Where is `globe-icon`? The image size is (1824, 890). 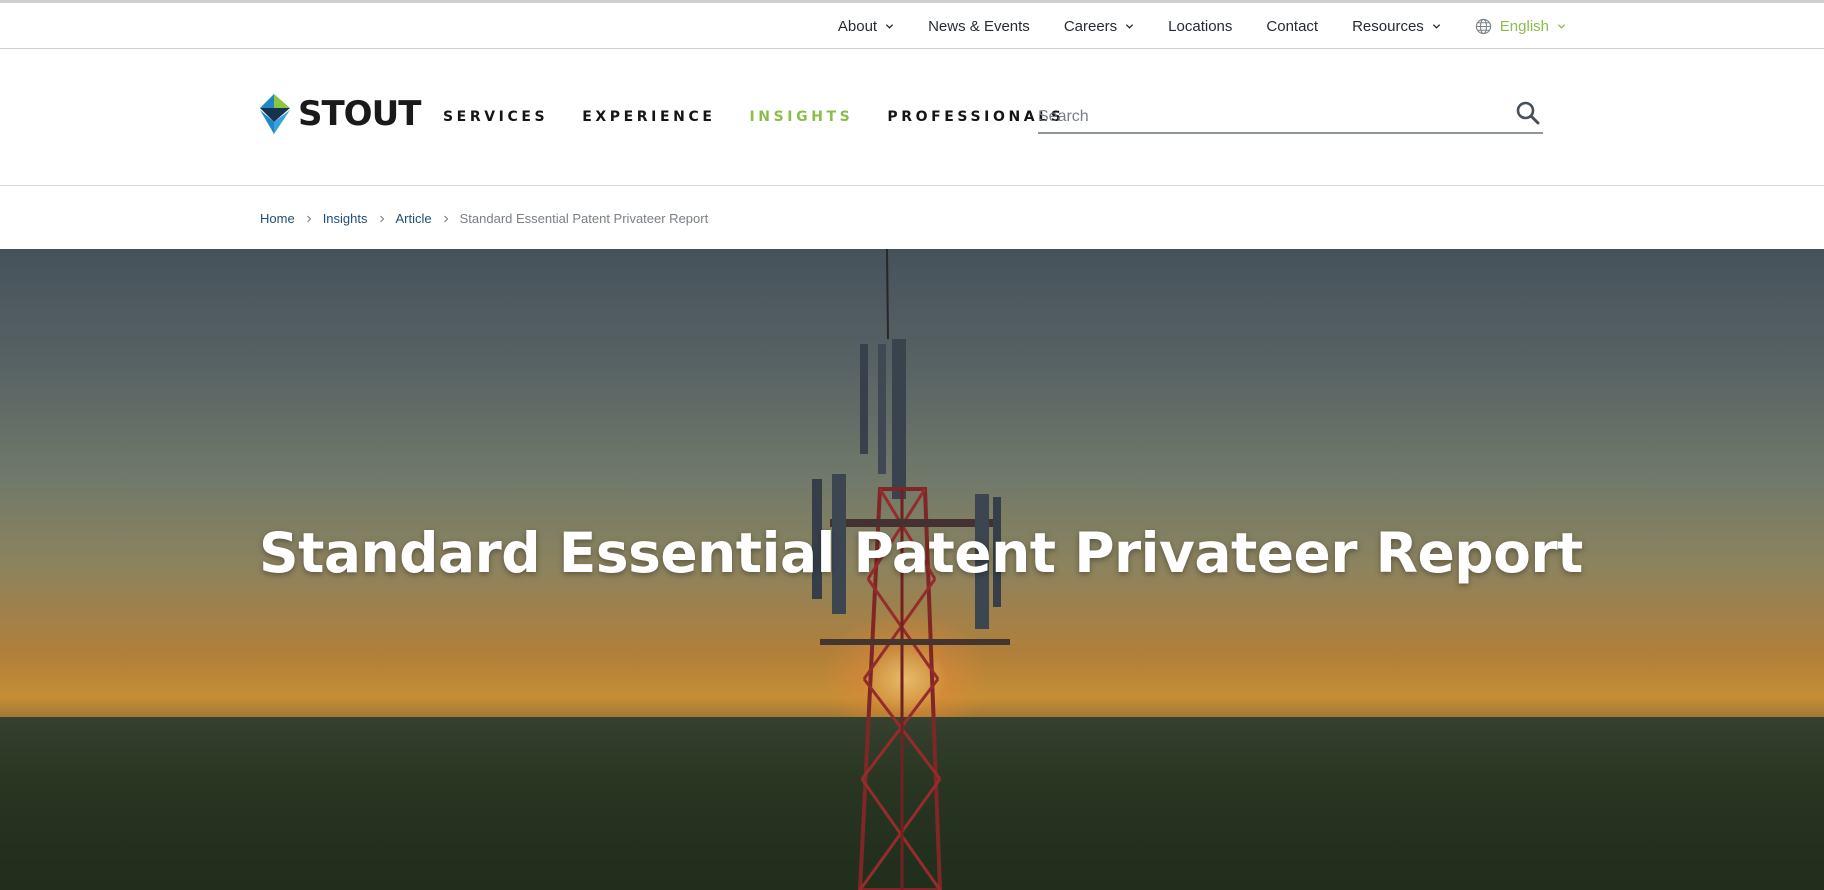 globe-icon is located at coordinates (1483, 26).